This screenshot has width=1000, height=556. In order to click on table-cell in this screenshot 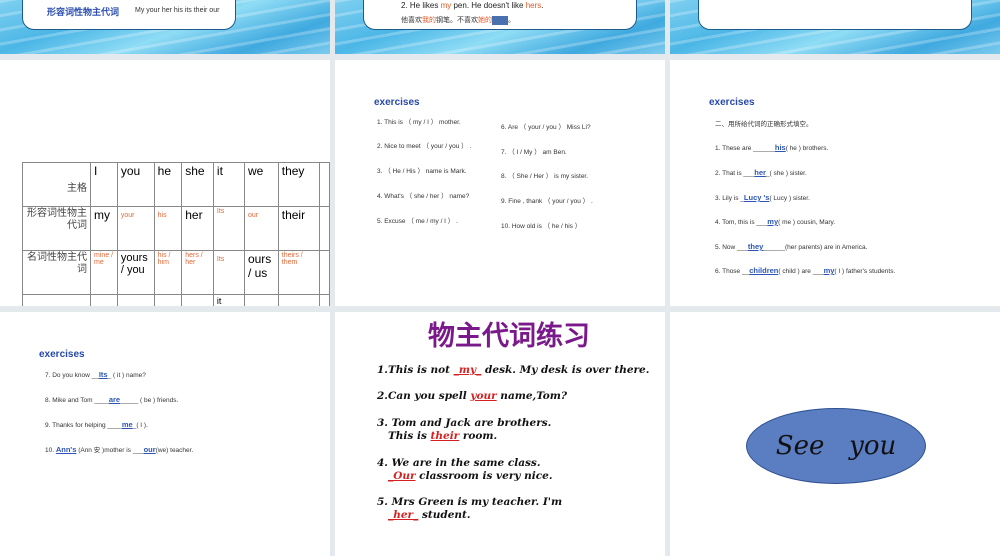, I will do `click(324, 184)`.